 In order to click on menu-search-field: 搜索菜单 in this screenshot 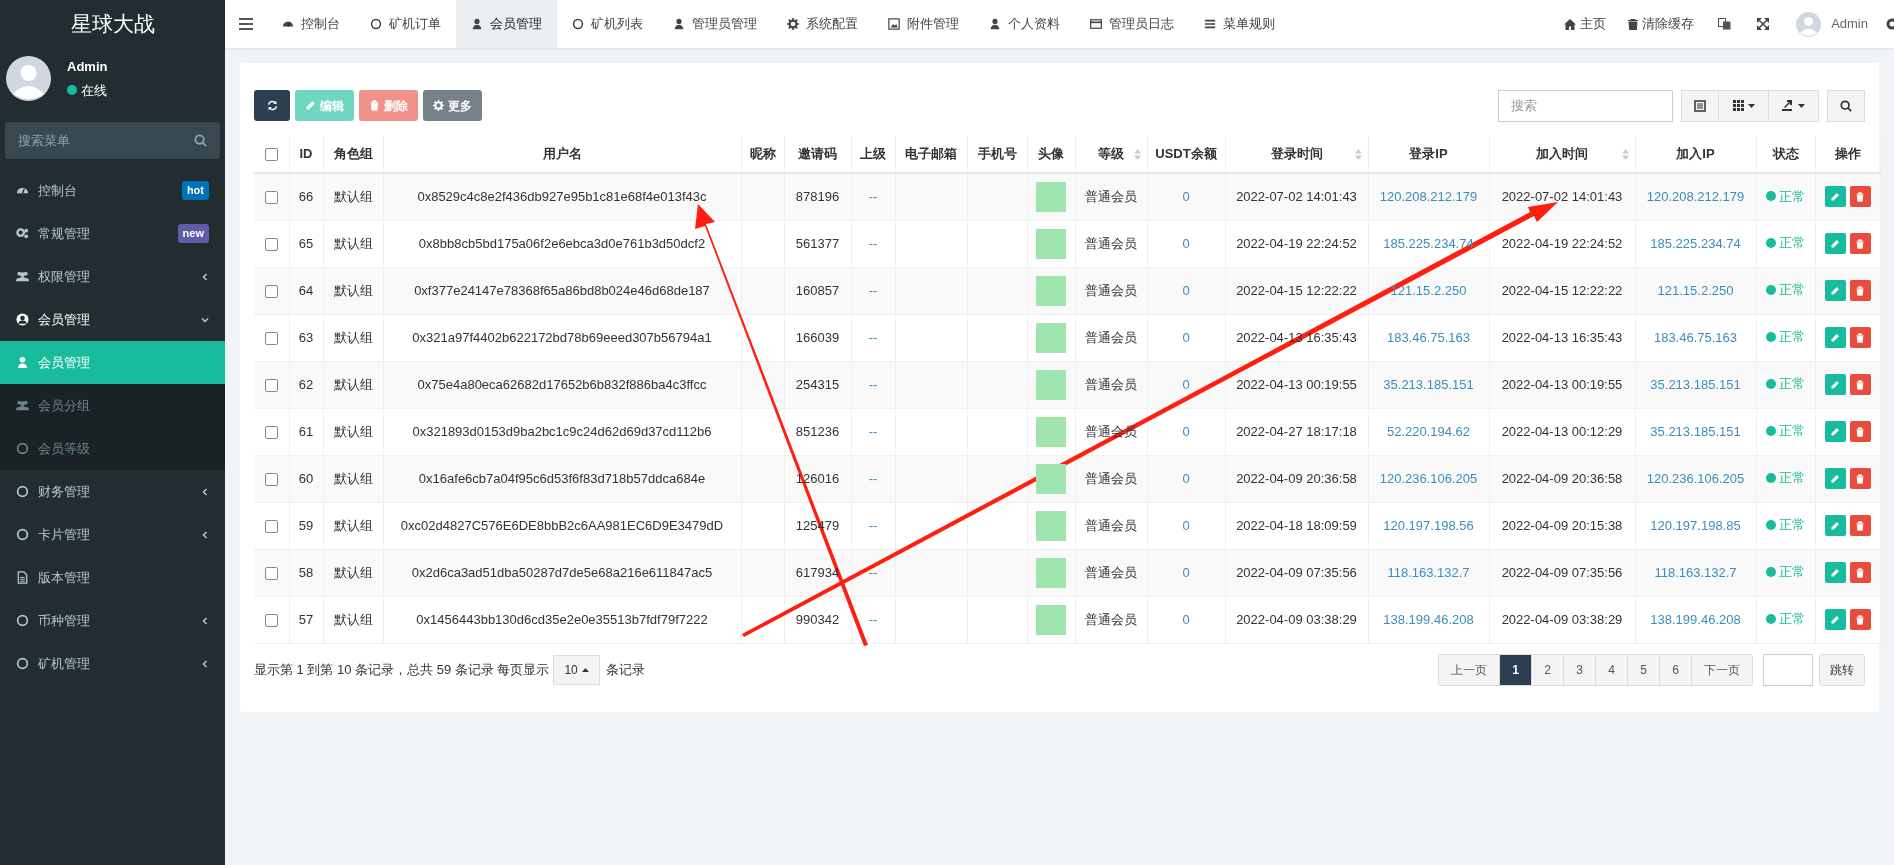, I will do `click(112, 140)`.